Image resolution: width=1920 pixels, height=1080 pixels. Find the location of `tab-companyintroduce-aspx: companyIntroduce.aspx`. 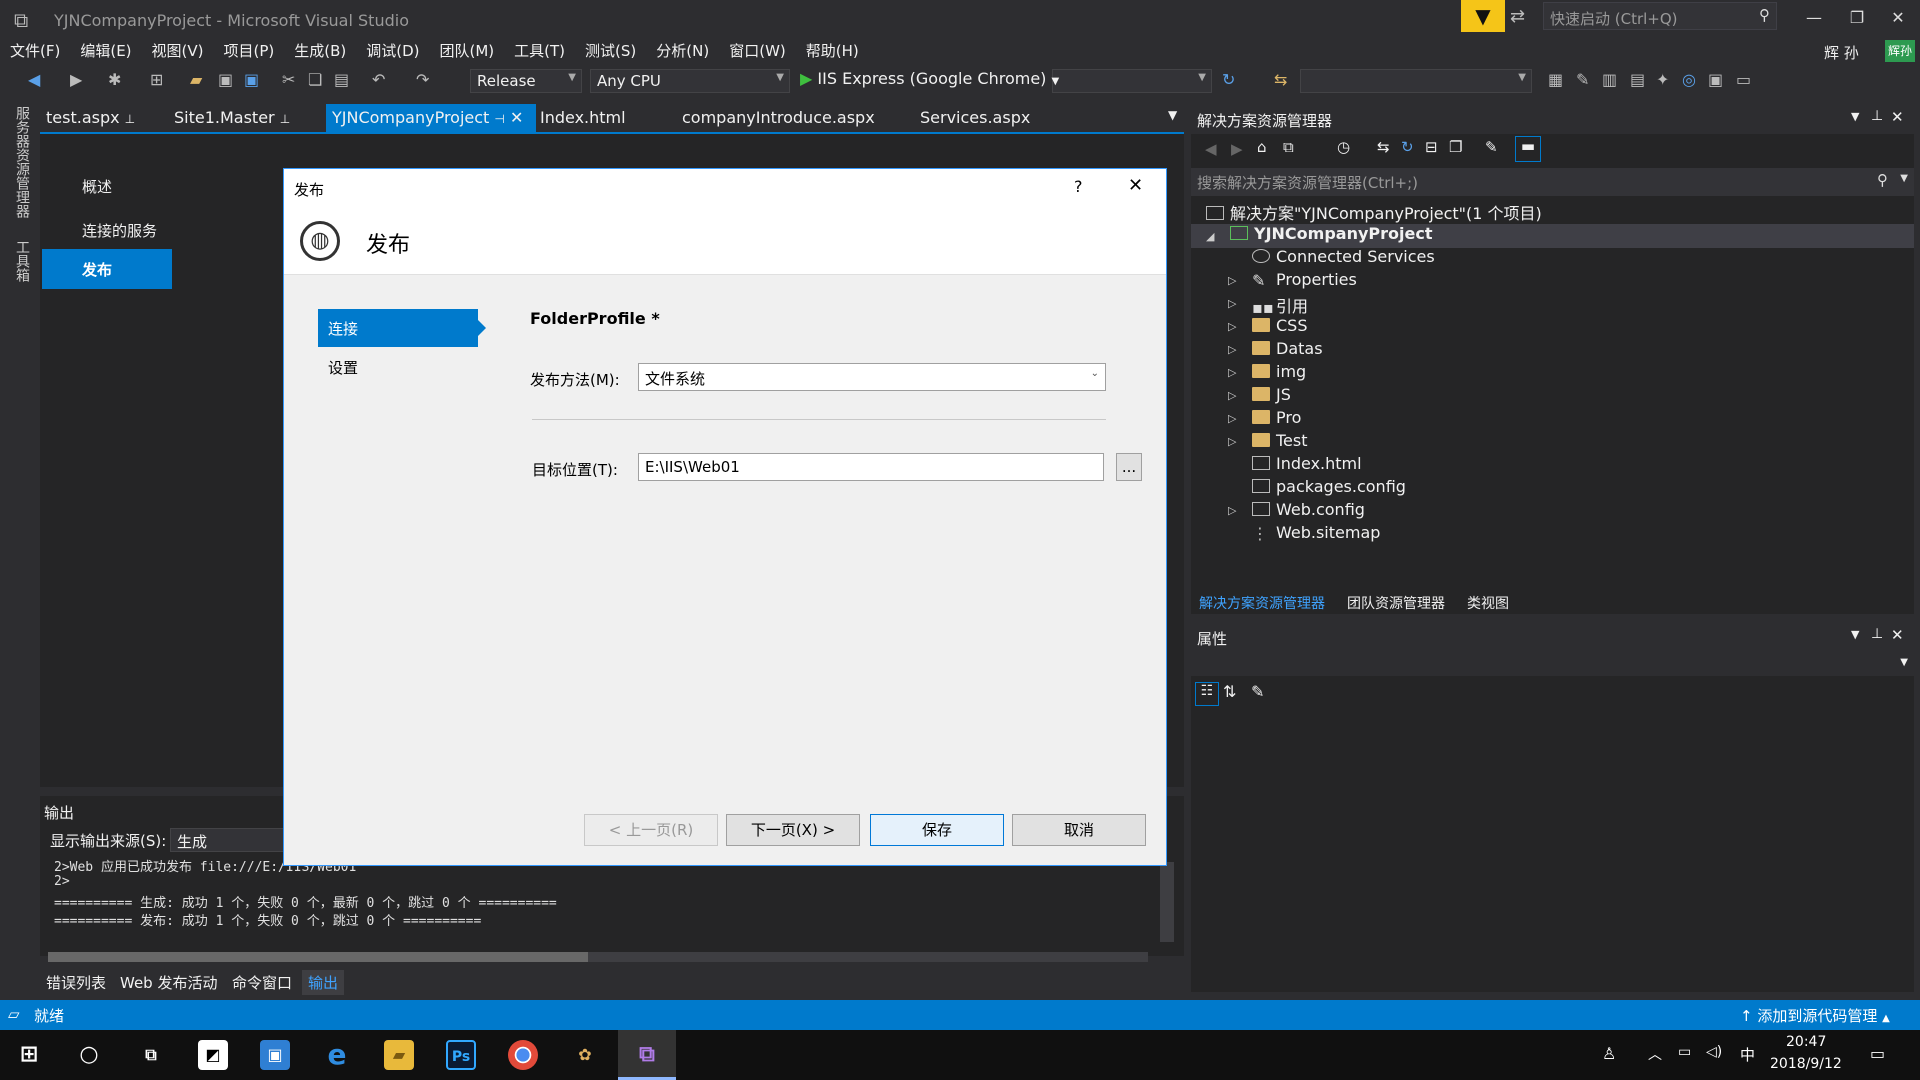

tab-companyintroduce-aspx: companyIntroduce.aspx is located at coordinates (778, 118).